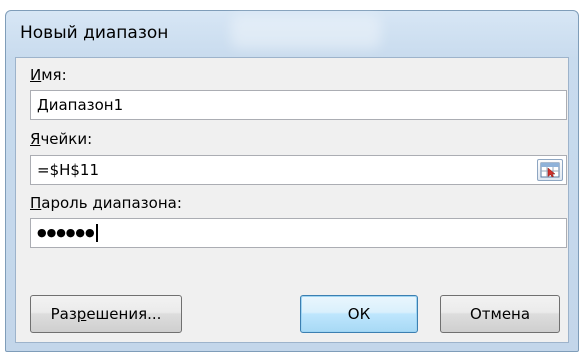 This screenshot has width=584, height=354. I want to click on collapse-dialog-button, so click(550, 170).